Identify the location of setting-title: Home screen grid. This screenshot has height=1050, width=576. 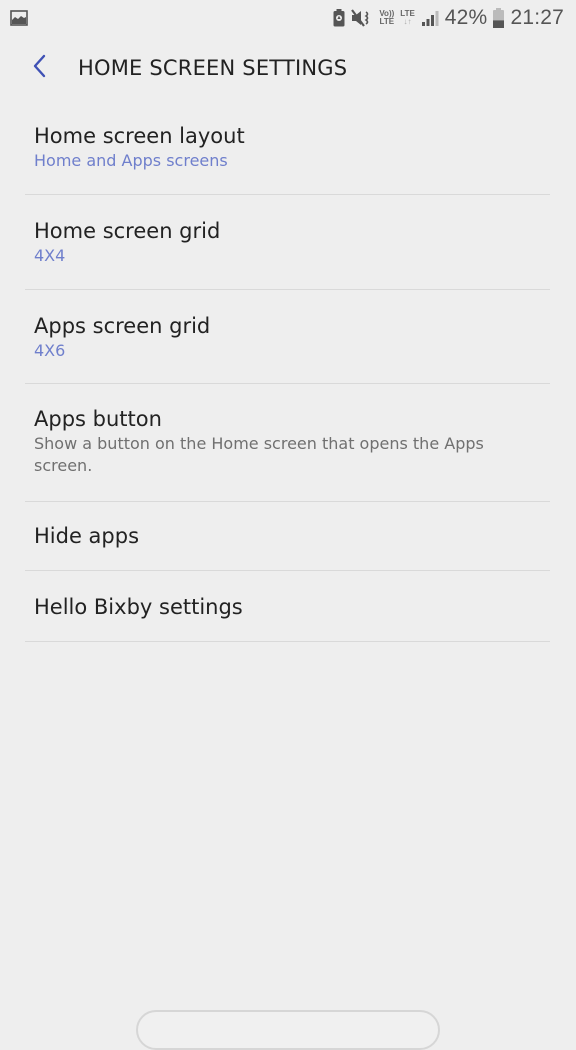
(127, 231).